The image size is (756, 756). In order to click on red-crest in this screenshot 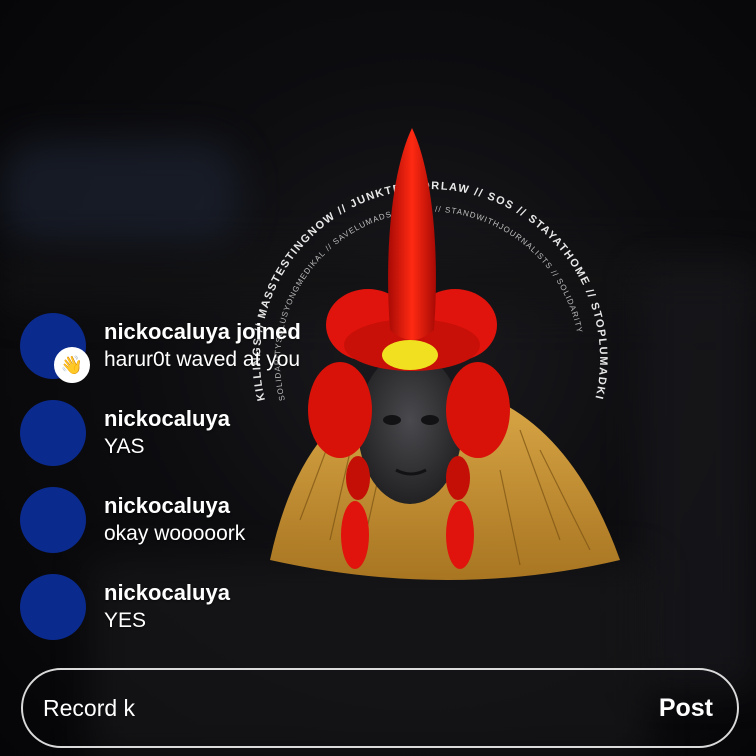, I will do `click(412, 234)`.